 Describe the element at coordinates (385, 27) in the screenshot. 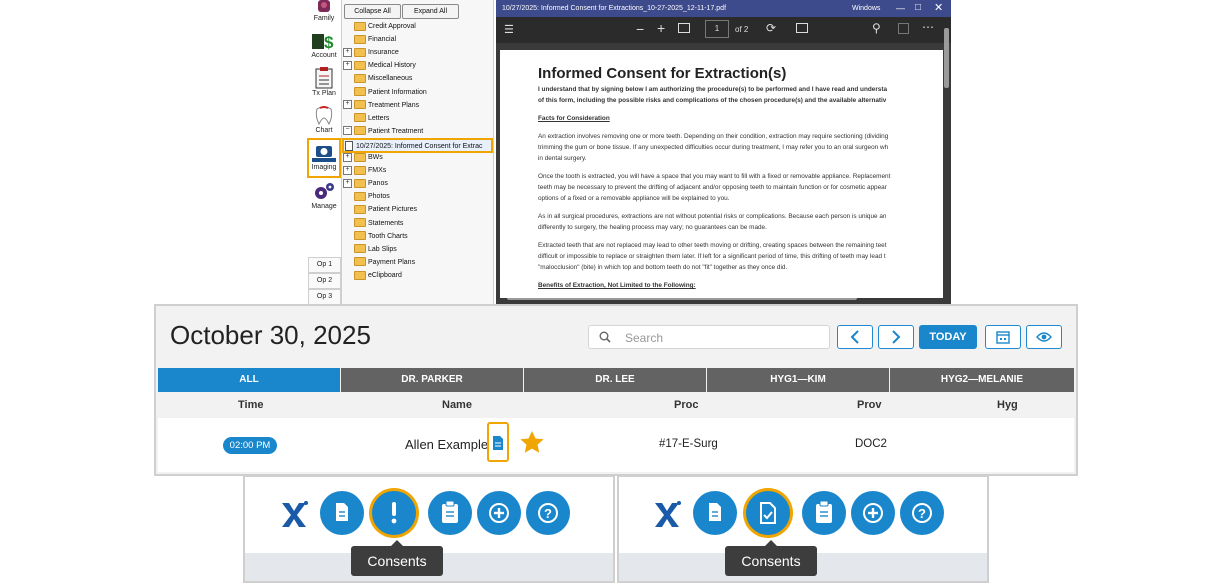

I see `tree-item: Credit Approval` at that location.